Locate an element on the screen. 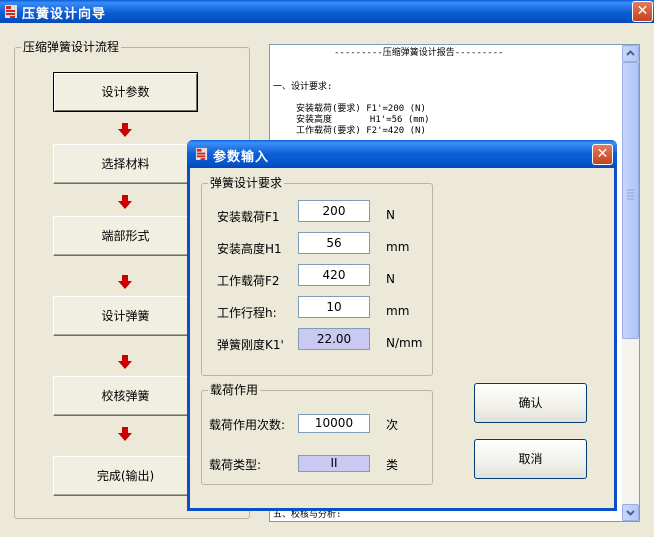 The image size is (654, 537). dialog-title: 参数输入 is located at coordinates (241, 157).